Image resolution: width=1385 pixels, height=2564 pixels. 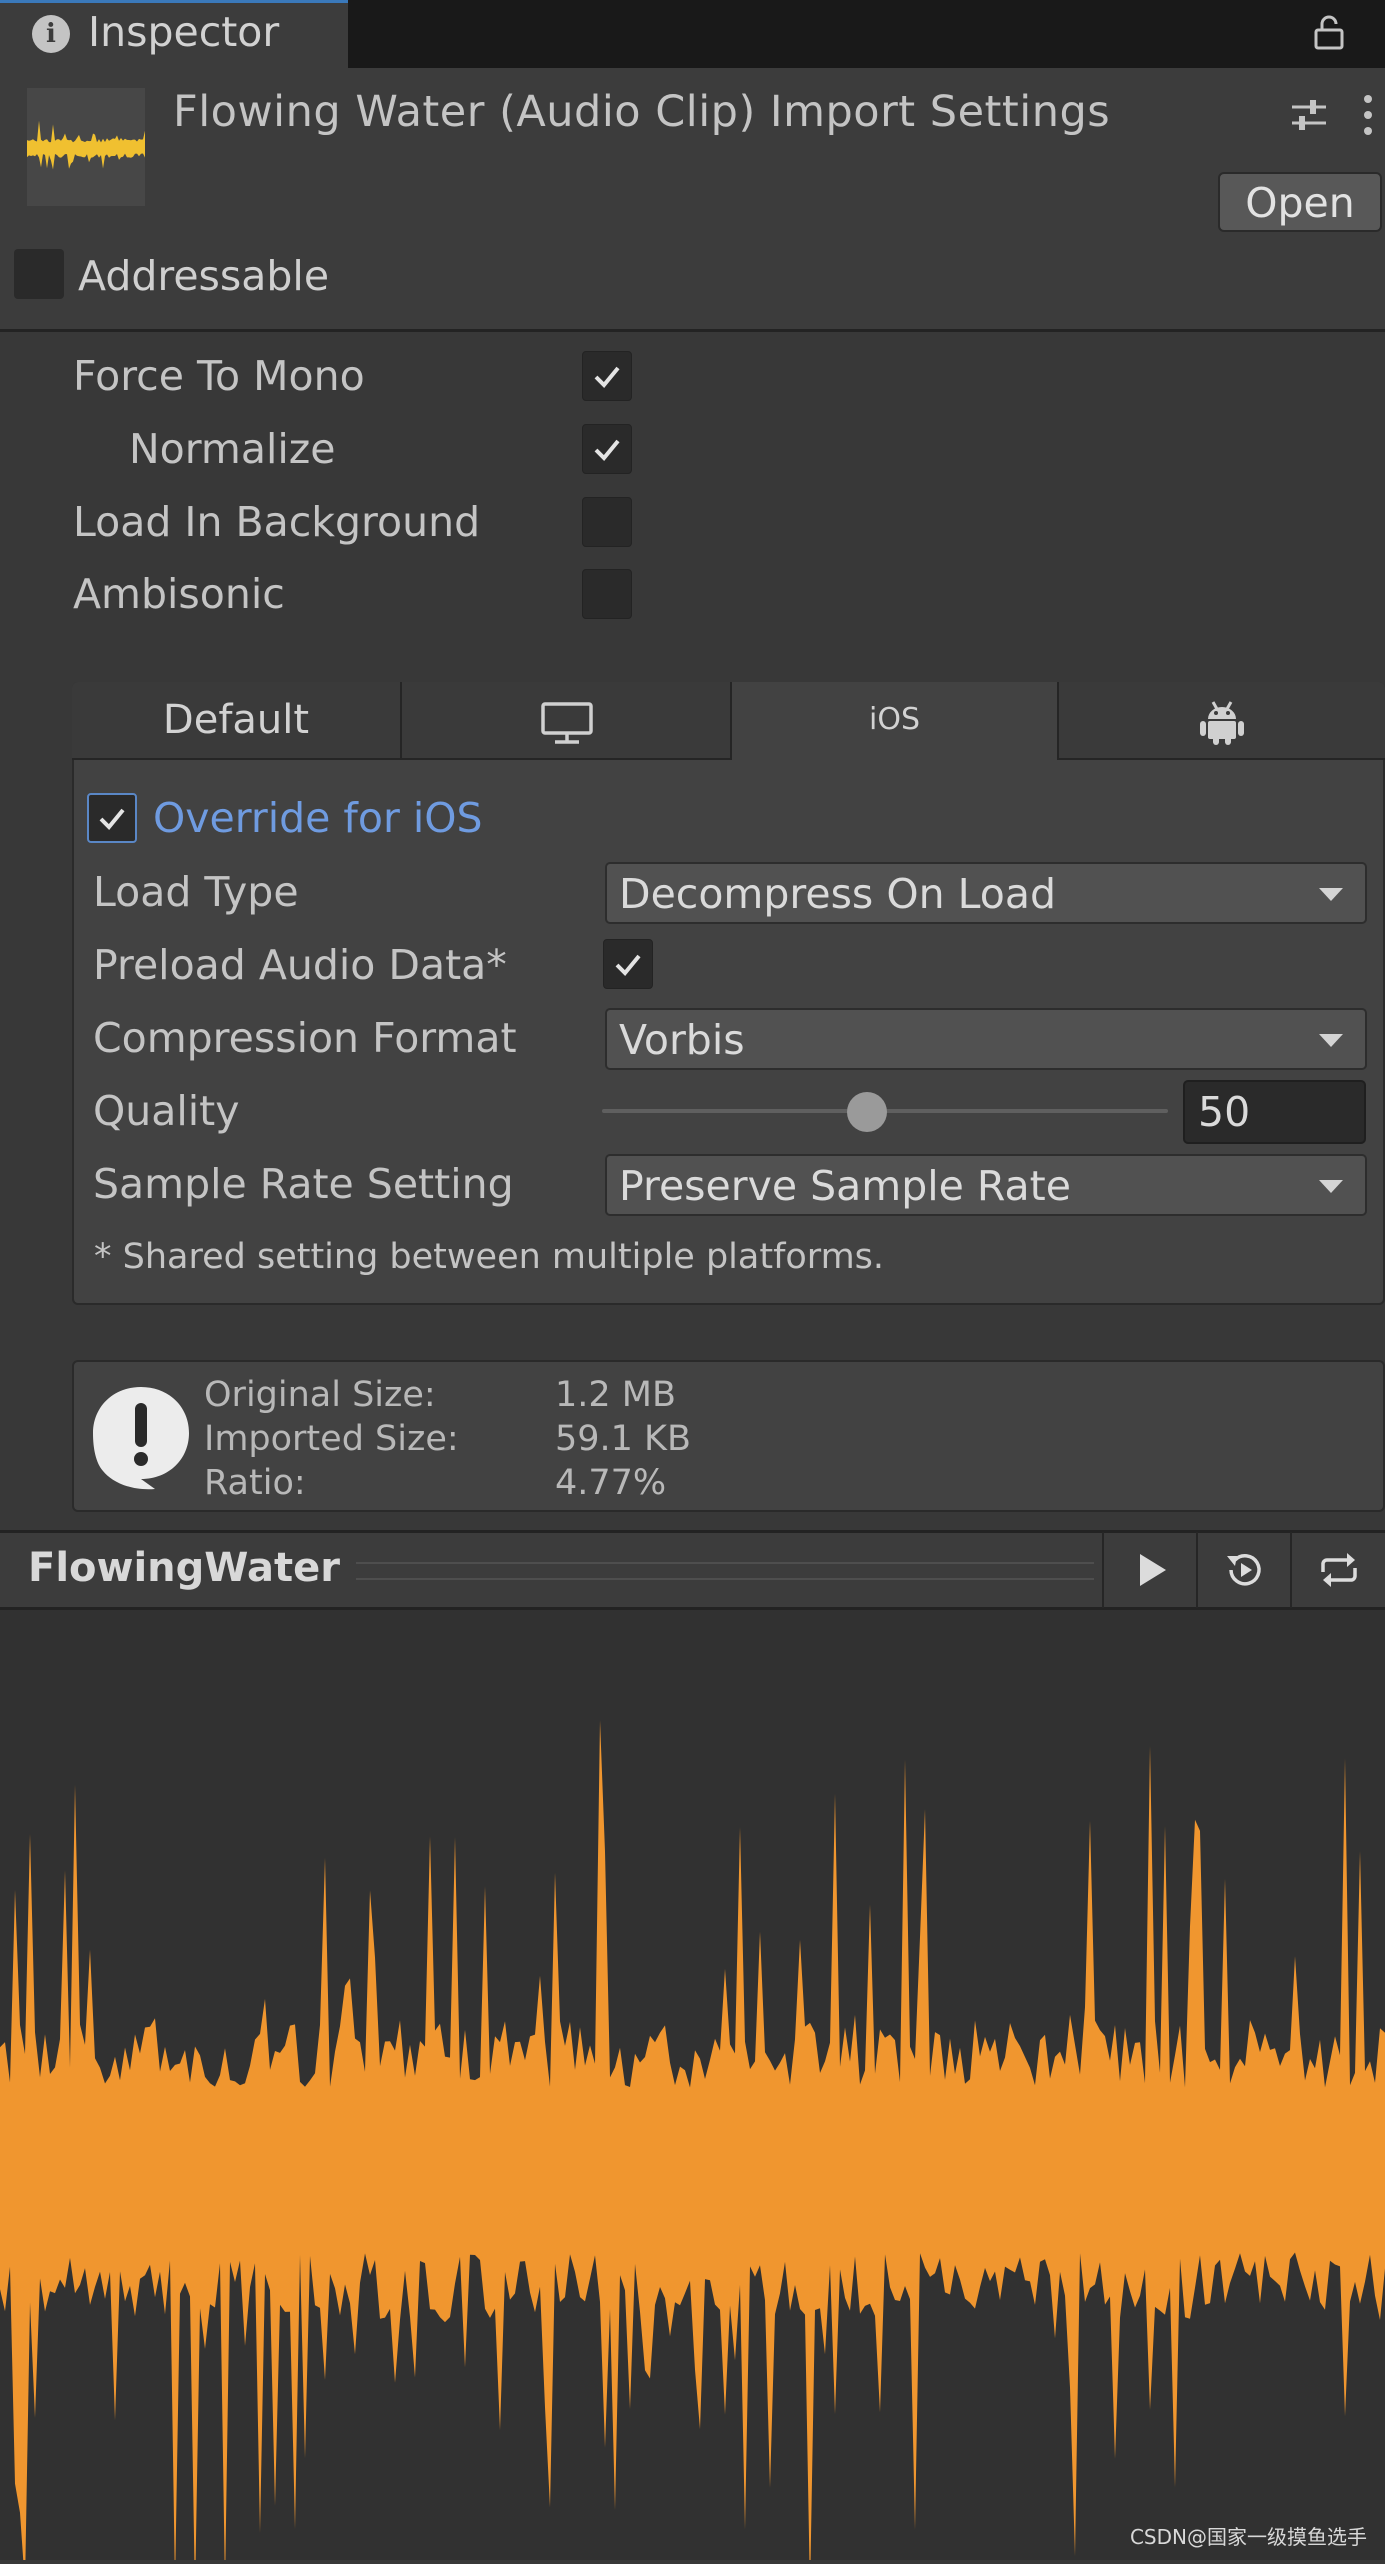 I want to click on loop-button, so click(x=1337, y=1570).